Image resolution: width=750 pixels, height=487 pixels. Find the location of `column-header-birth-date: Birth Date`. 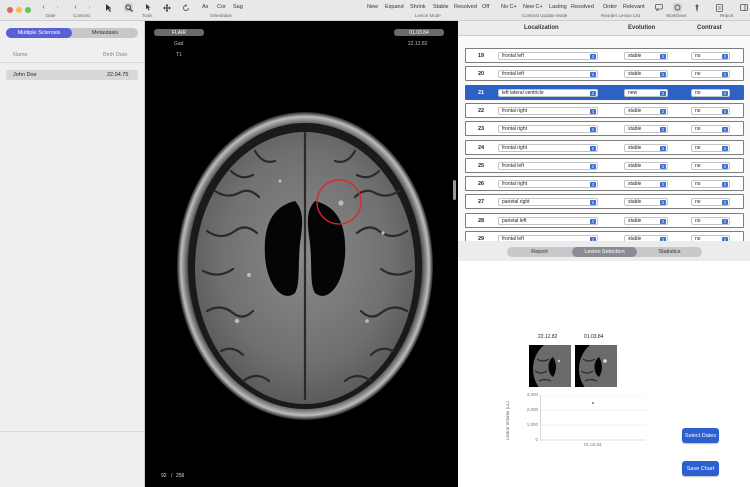

column-header-birth-date: Birth Date is located at coordinates (115, 55).